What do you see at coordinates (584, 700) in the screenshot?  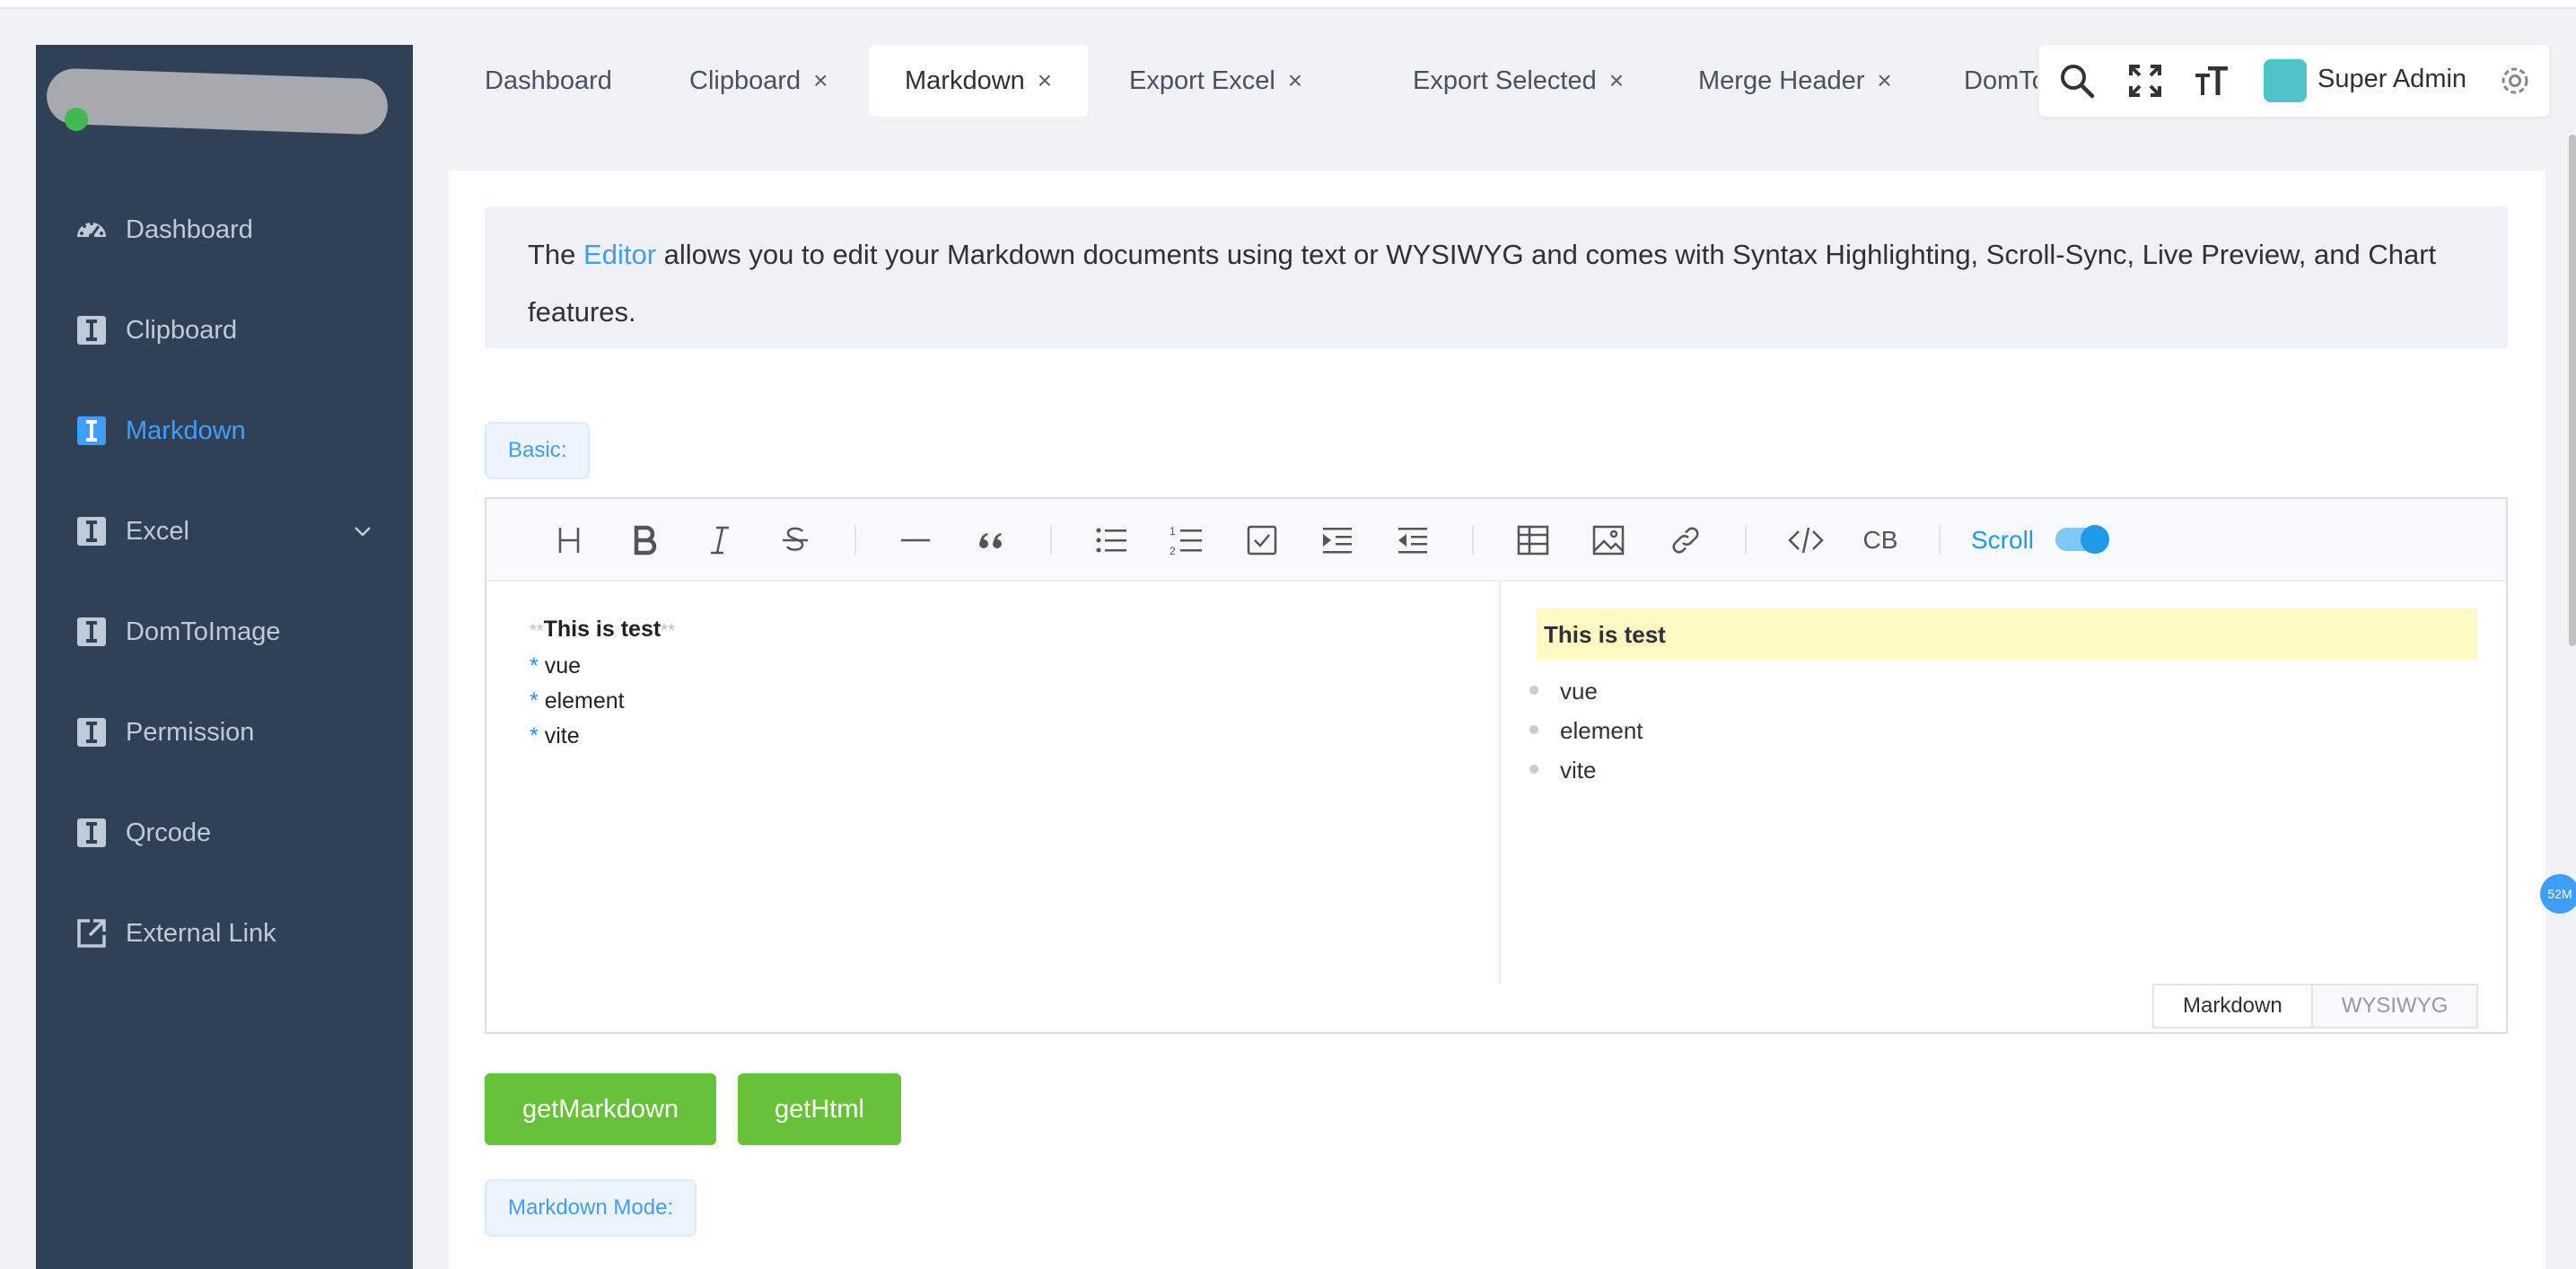 I see `source-item: element` at bounding box center [584, 700].